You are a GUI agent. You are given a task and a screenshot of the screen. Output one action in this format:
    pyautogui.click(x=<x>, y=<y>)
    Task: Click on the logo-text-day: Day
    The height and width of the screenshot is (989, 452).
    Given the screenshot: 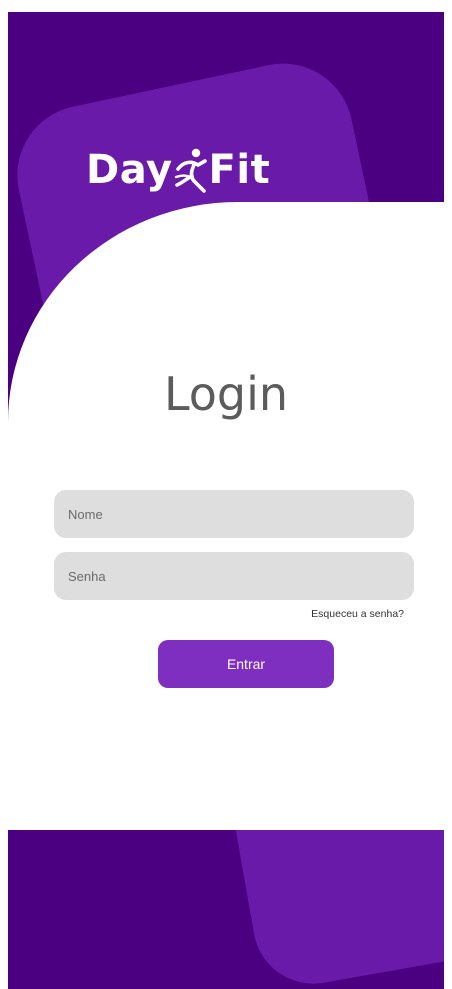 What is the action you would take?
    pyautogui.click(x=129, y=170)
    